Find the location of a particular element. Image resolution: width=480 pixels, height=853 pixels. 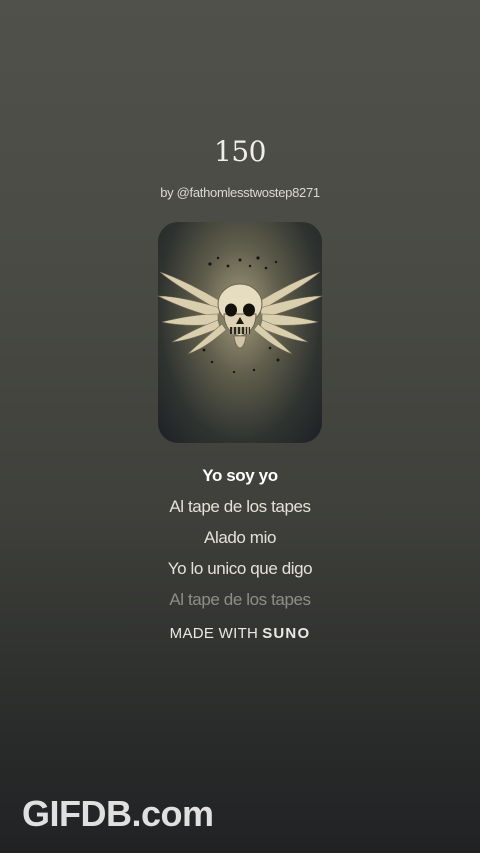

made-with-label: MADE WITH is located at coordinates (214, 633).